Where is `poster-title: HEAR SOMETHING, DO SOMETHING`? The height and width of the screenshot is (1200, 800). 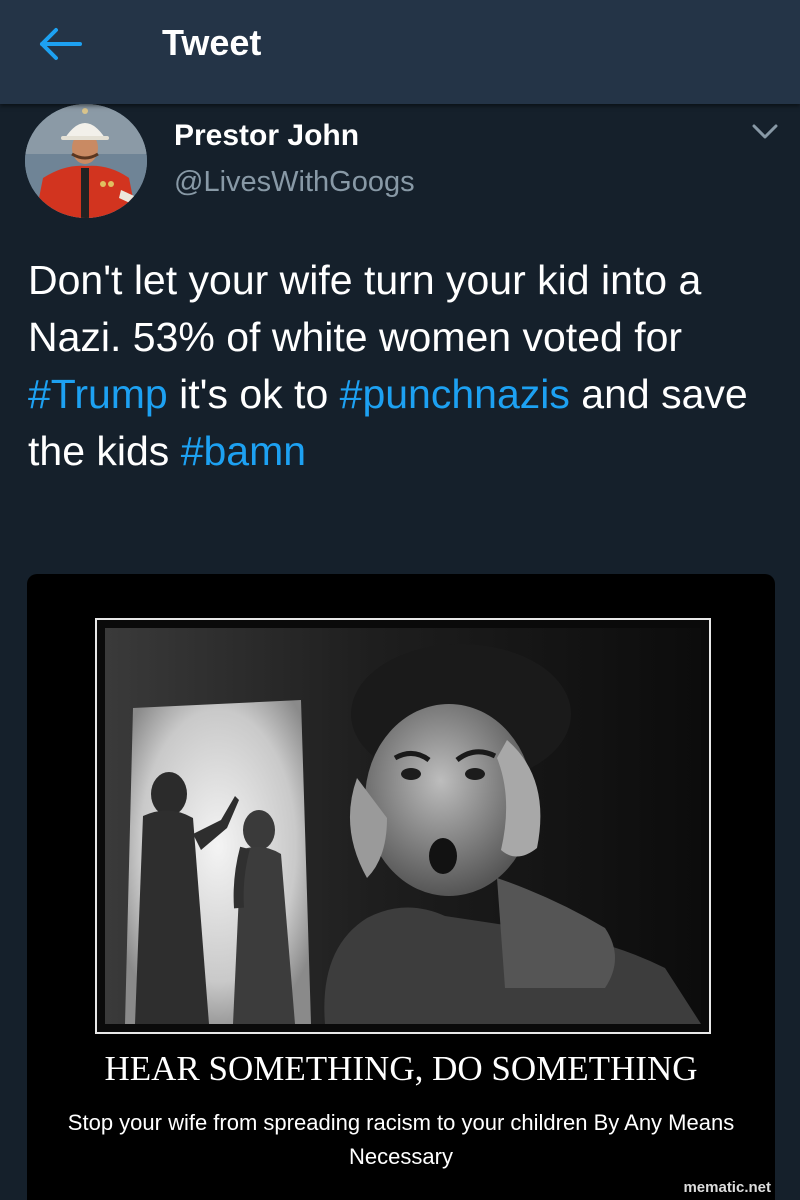
poster-title: HEAR SOMETHING, DO SOMETHING is located at coordinates (401, 1068).